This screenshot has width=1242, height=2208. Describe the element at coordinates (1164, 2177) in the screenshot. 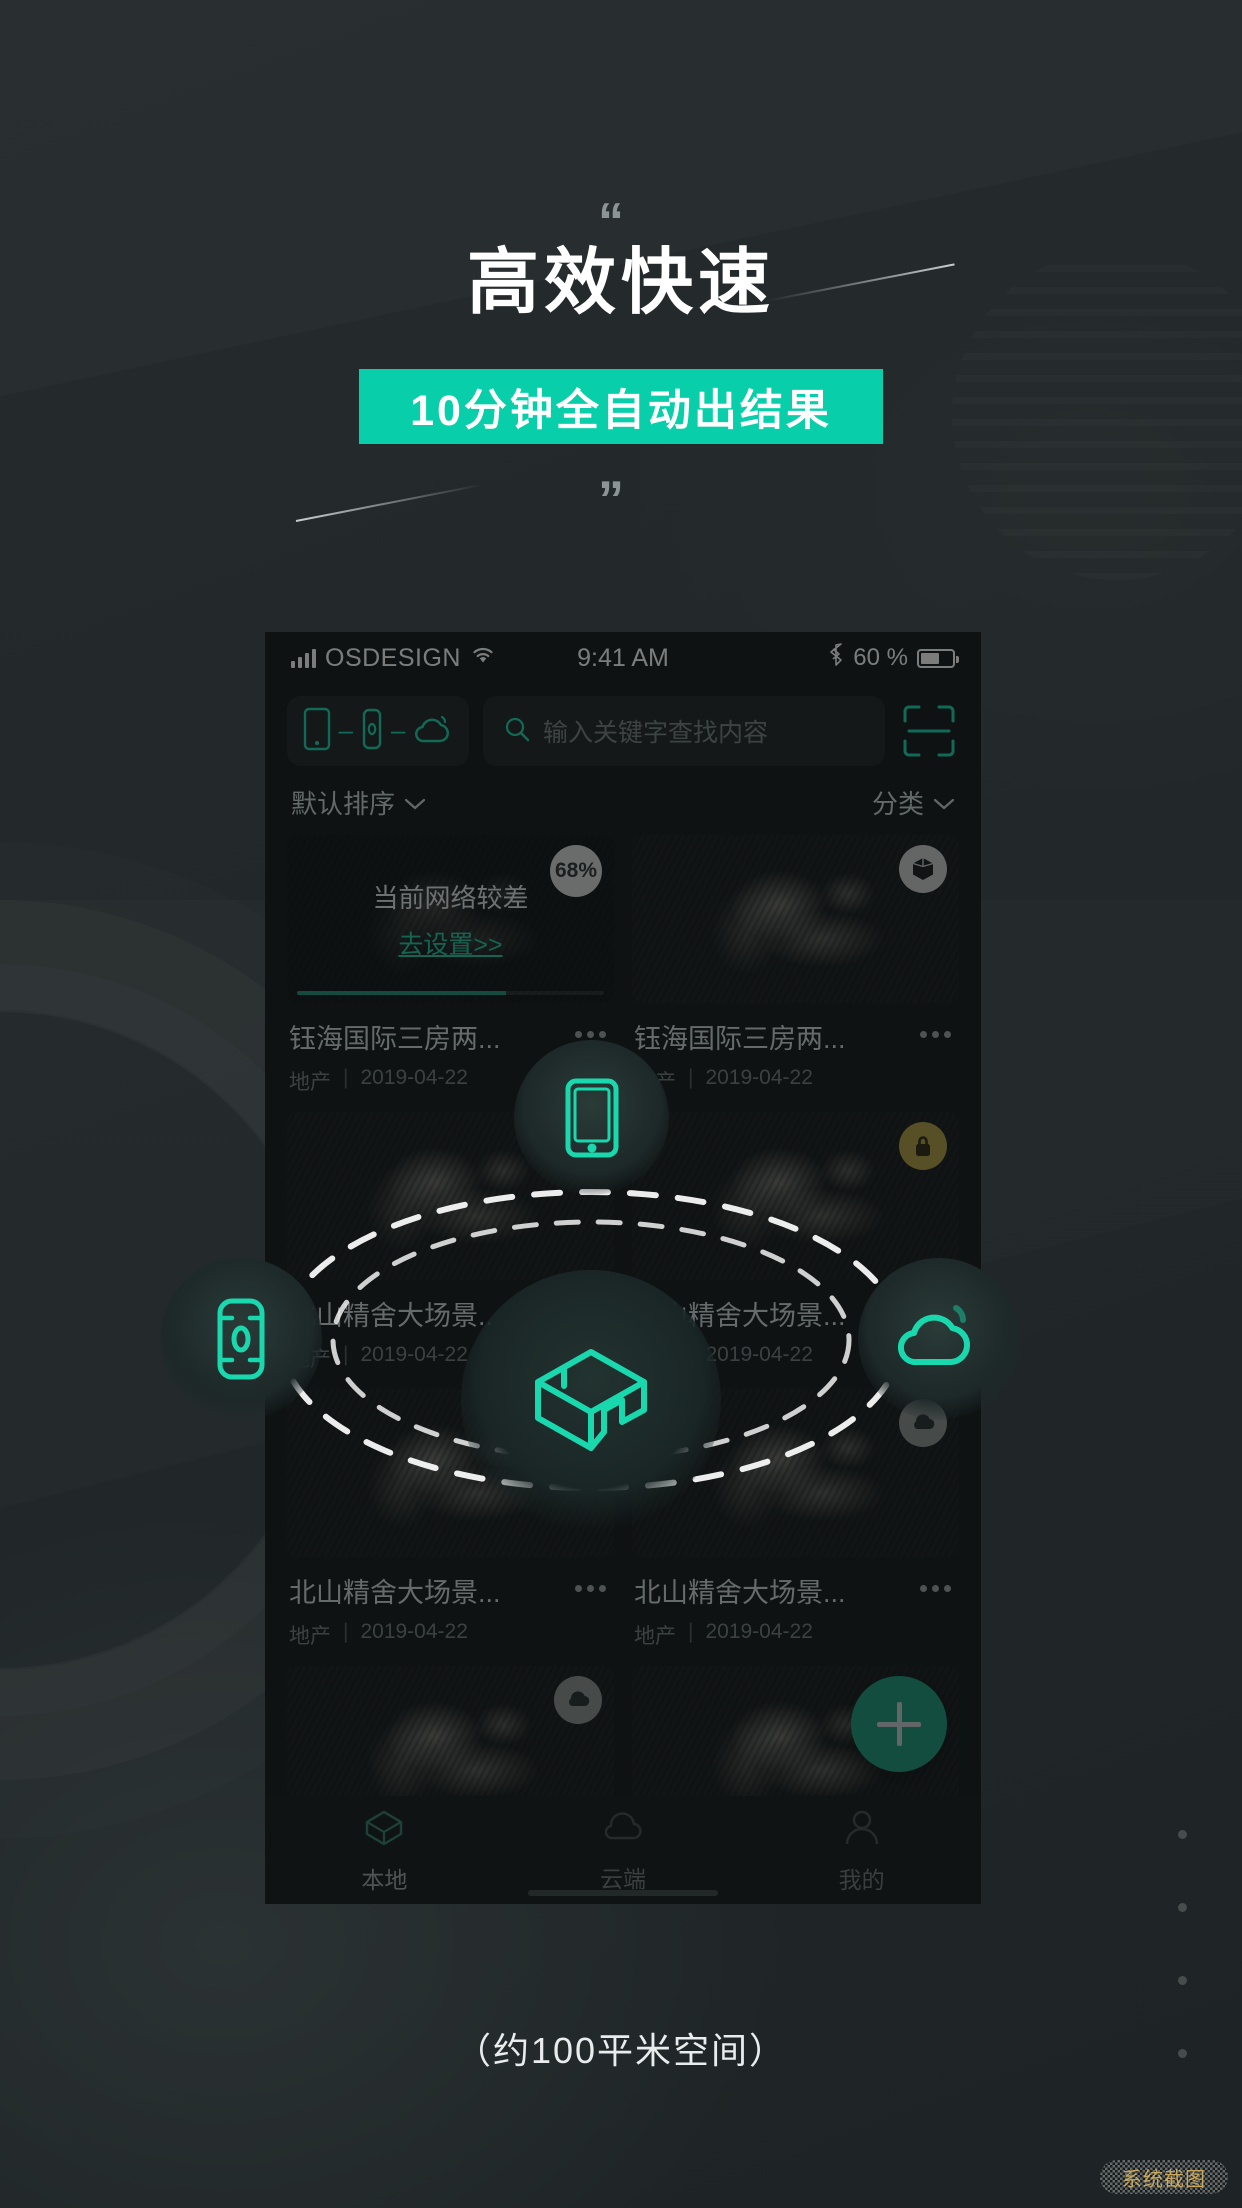

I see `watermark: 系统截图` at that location.